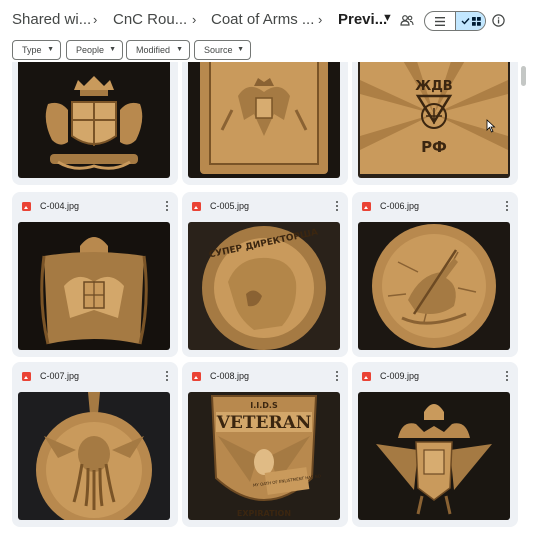 The height and width of the screenshot is (534, 533). What do you see at coordinates (435, 207) in the screenshot?
I see `file-card-header: C-006.jpg` at bounding box center [435, 207].